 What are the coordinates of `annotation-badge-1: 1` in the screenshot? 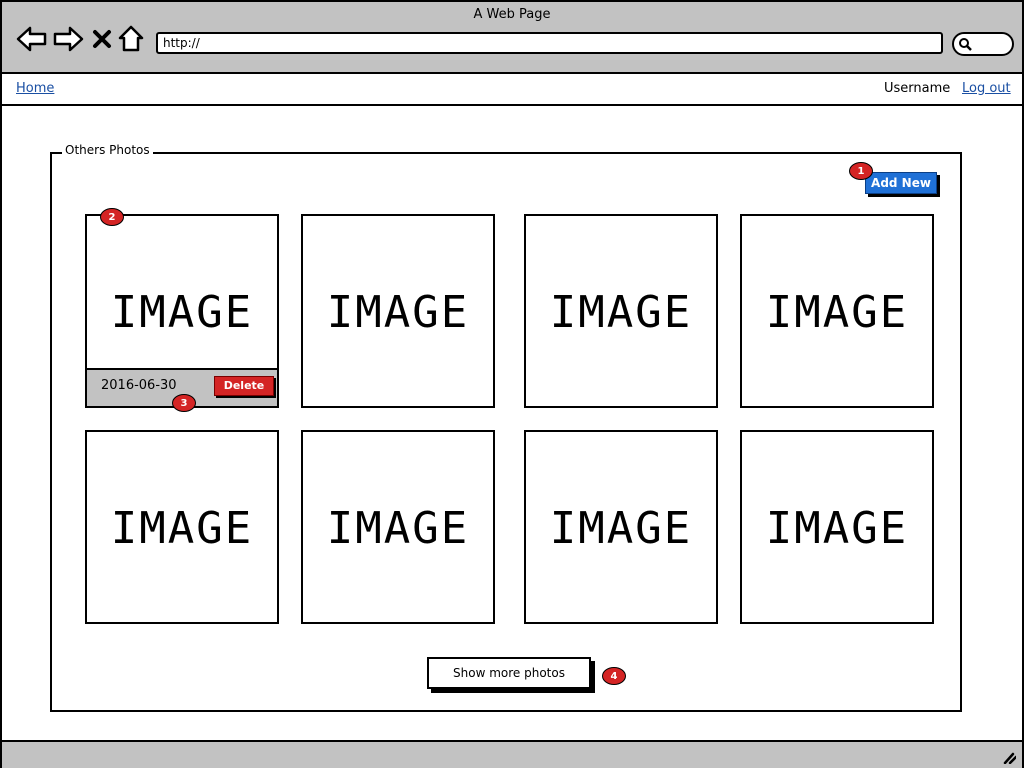 It's located at (861, 171).